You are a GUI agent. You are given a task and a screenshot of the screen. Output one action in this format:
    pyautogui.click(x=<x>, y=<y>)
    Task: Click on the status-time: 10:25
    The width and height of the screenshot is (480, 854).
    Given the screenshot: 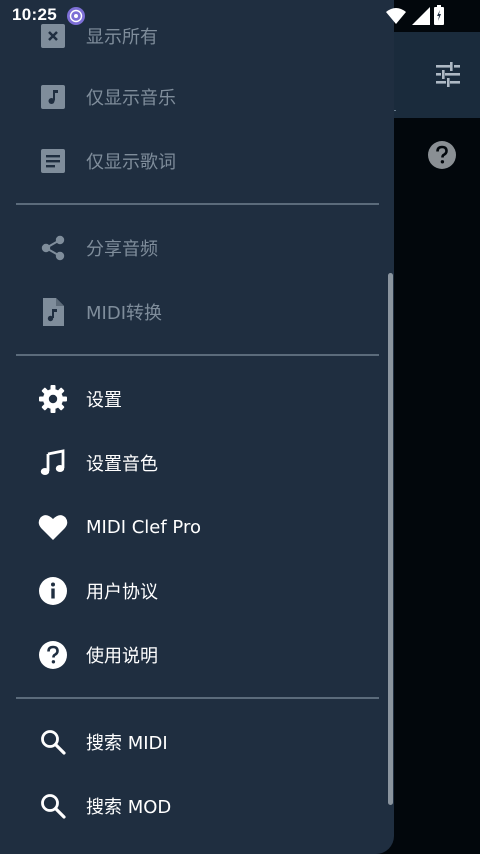 What is the action you would take?
    pyautogui.click(x=34, y=14)
    